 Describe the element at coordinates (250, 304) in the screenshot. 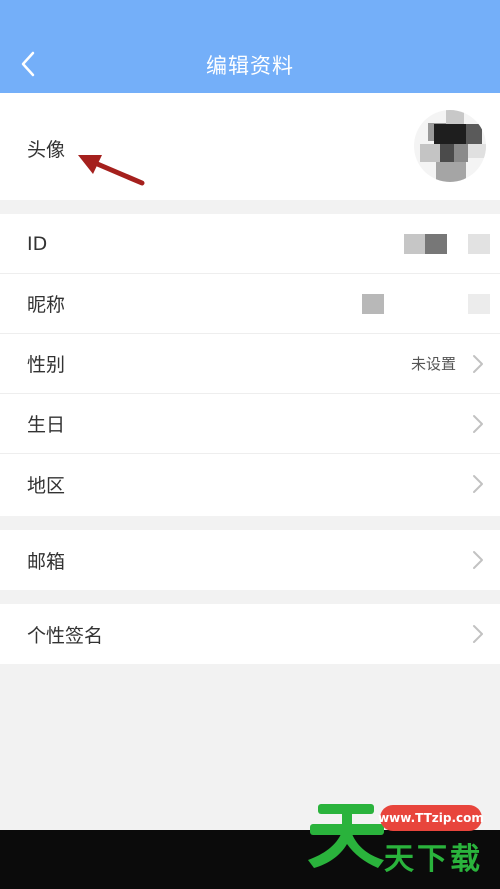

I see `nickname-row: 昵称` at that location.